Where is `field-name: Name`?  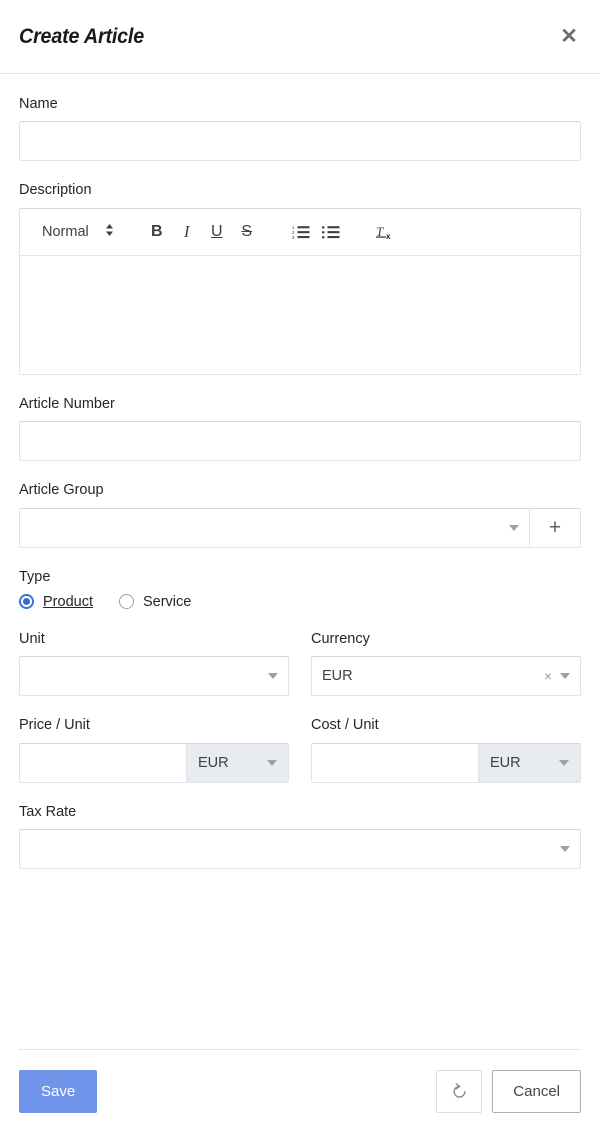
field-name: Name is located at coordinates (300, 129).